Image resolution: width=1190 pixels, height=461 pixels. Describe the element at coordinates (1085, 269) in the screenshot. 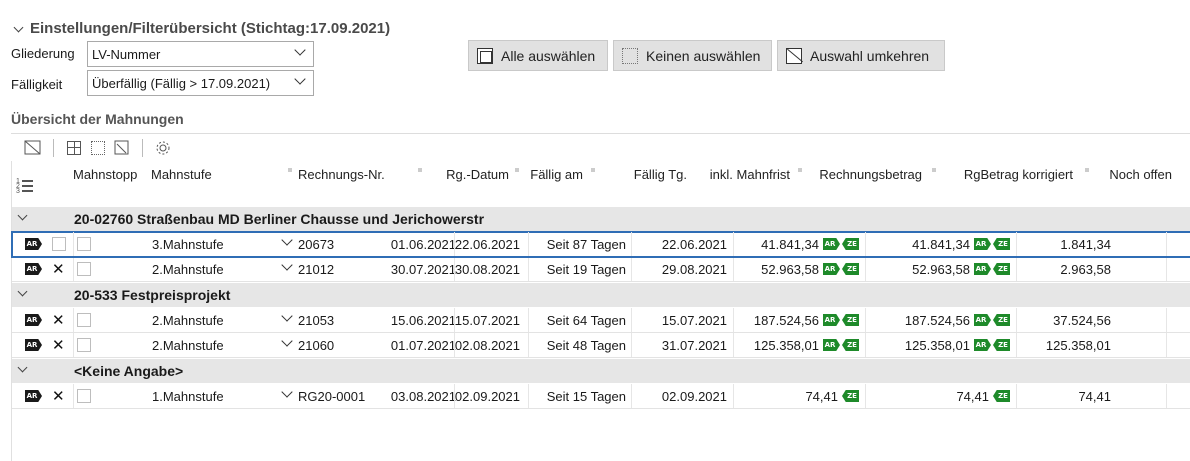

I see `noch-offen-cell: 2.963,58` at that location.